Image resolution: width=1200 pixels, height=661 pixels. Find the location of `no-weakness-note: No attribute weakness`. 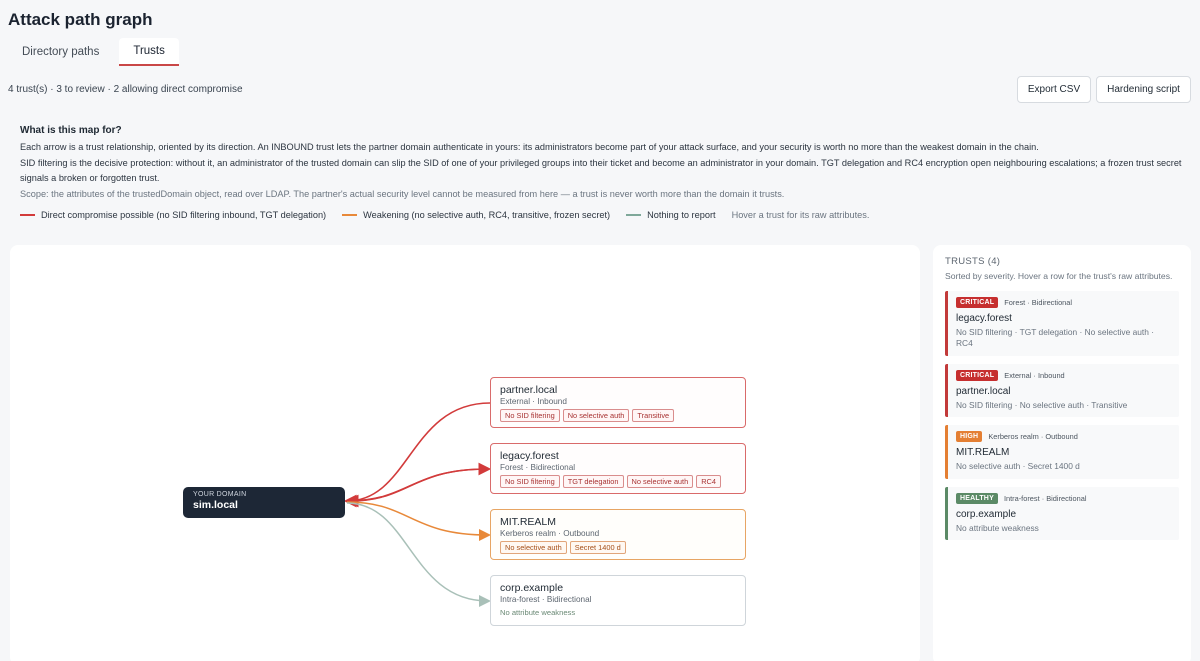

no-weakness-note: No attribute weakness is located at coordinates (538, 612).